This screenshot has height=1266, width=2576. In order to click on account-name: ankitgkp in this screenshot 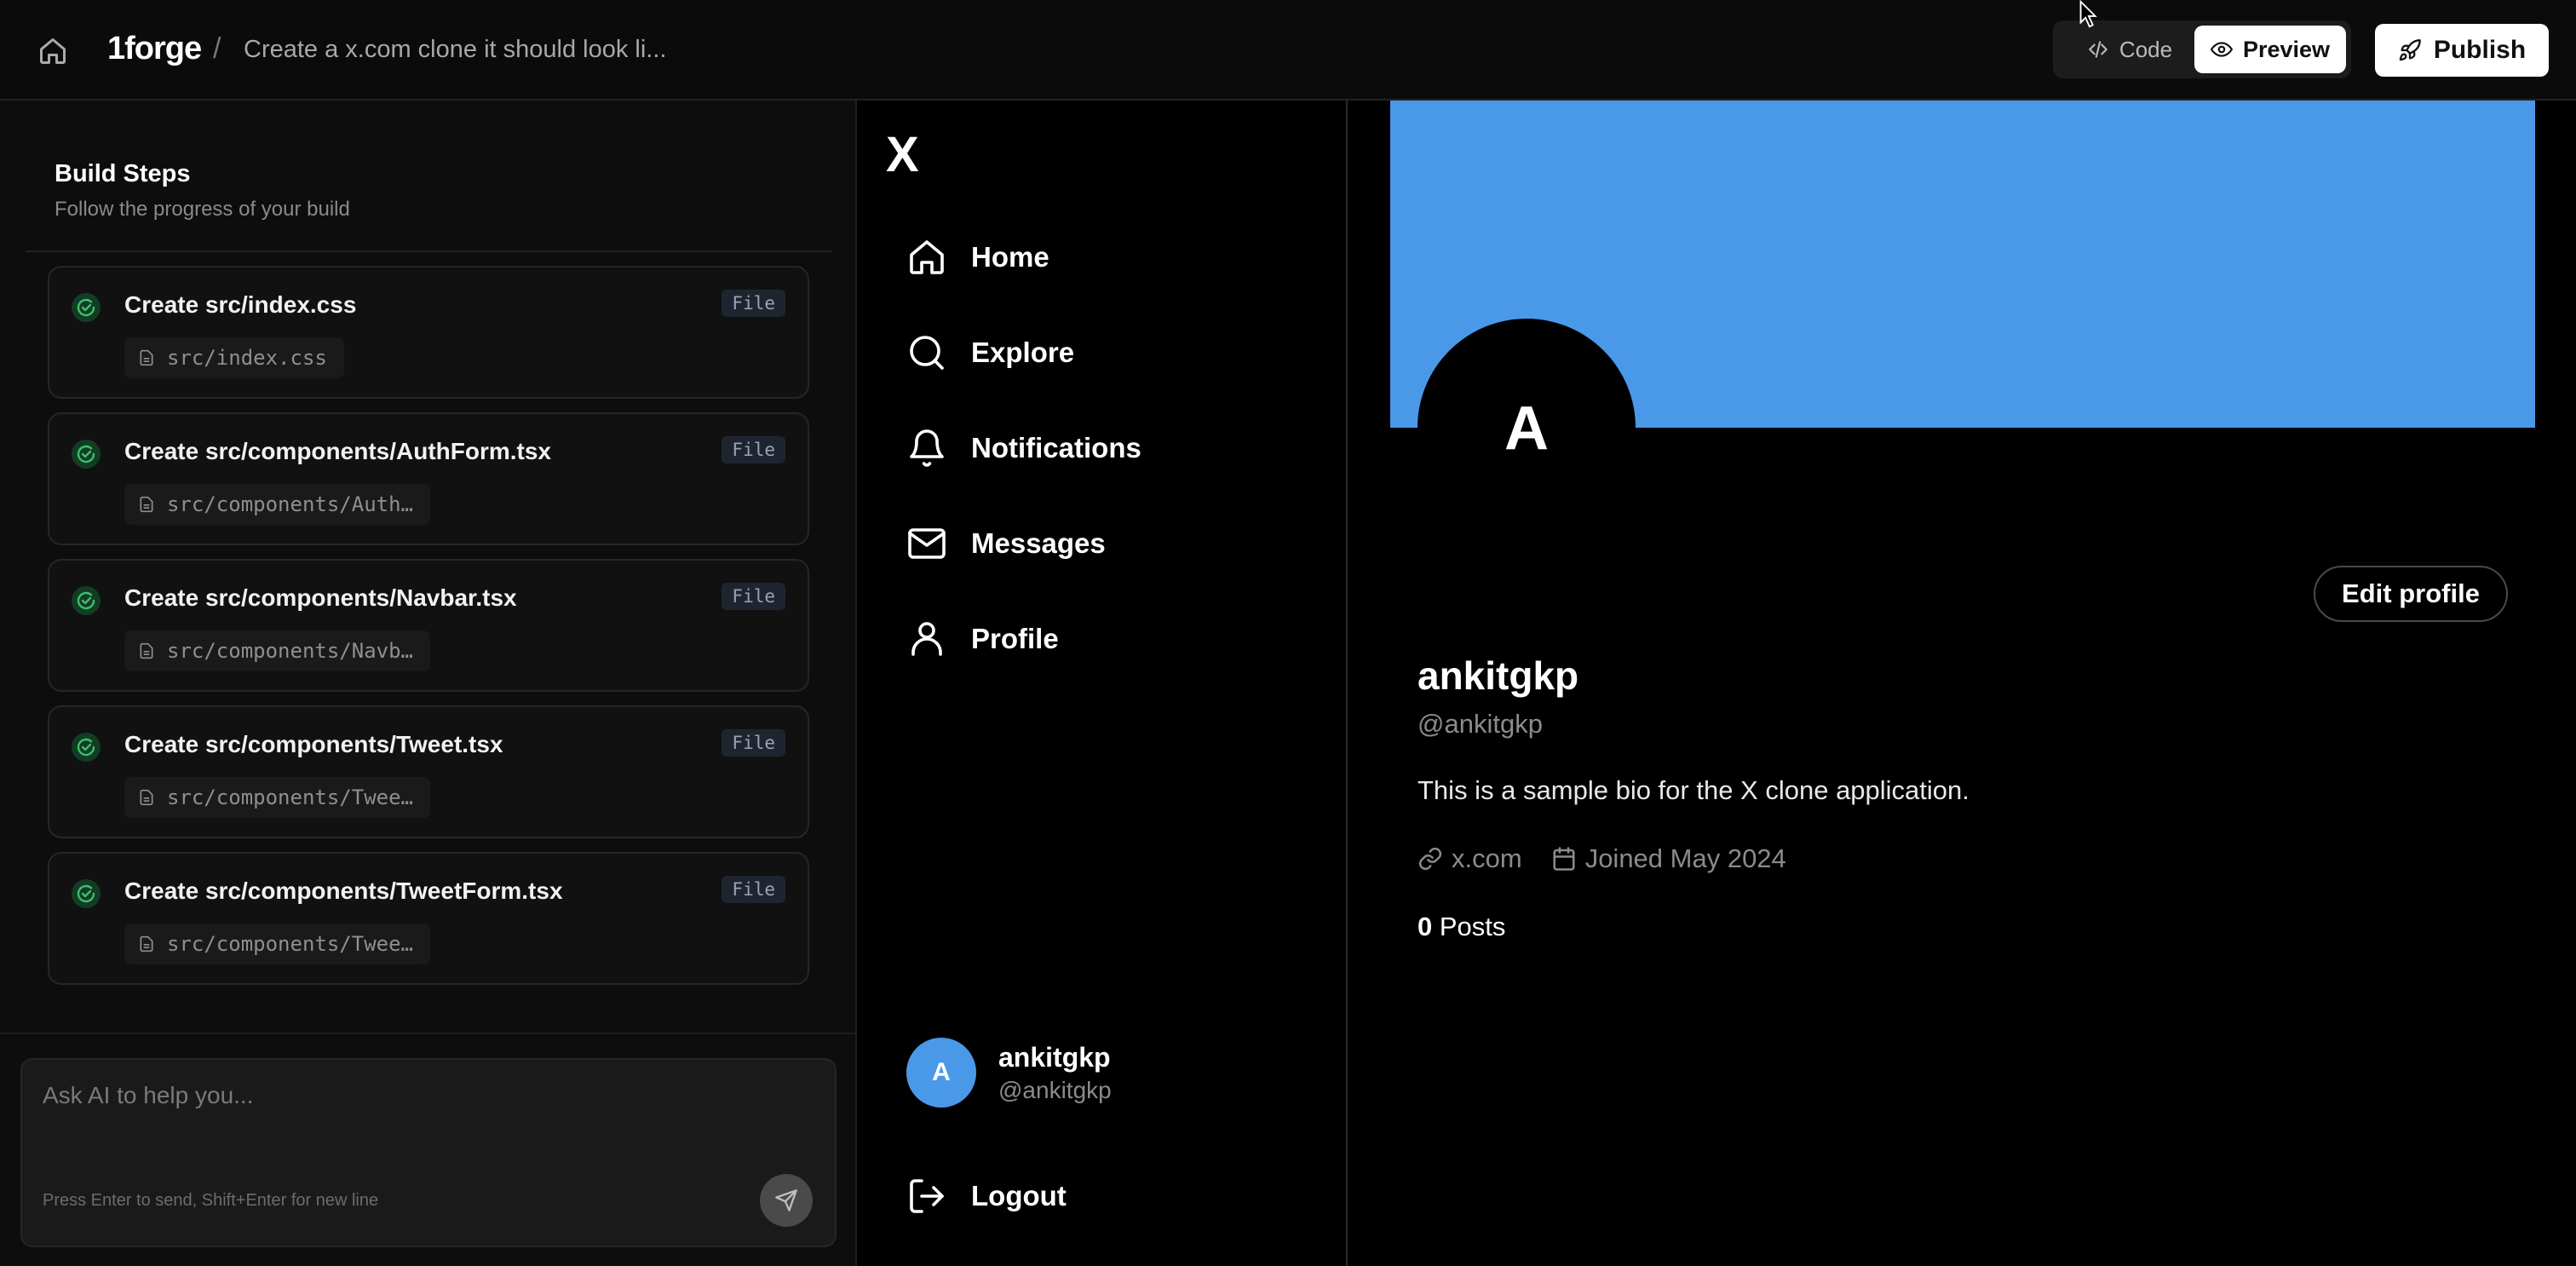, I will do `click(1055, 1057)`.